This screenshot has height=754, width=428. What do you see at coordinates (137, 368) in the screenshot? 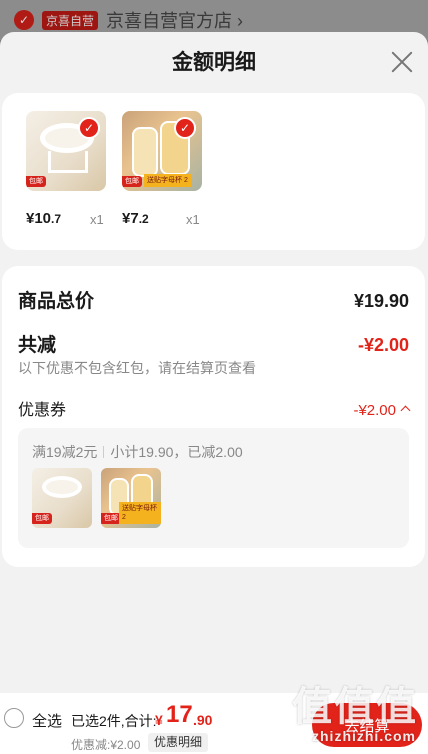
I see `discount-note: 以下优惠不包含红包，请在结算页查看` at bounding box center [137, 368].